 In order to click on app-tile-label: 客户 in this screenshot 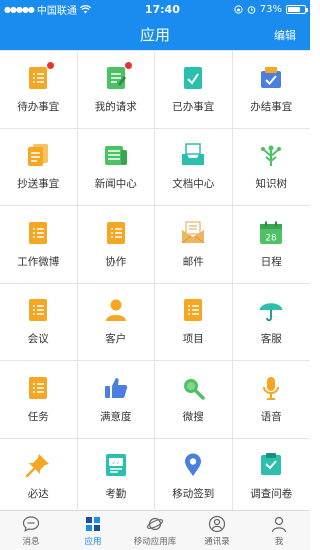, I will do `click(116, 339)`.